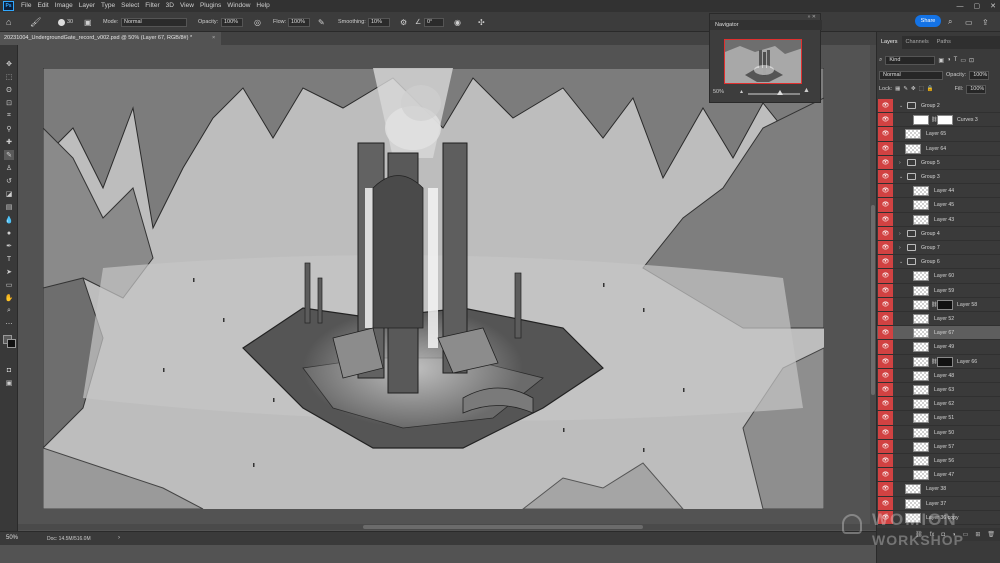 The height and width of the screenshot is (563, 1000). What do you see at coordinates (9, 181) in the screenshot?
I see `history-brush-tool-icon: ↺` at bounding box center [9, 181].